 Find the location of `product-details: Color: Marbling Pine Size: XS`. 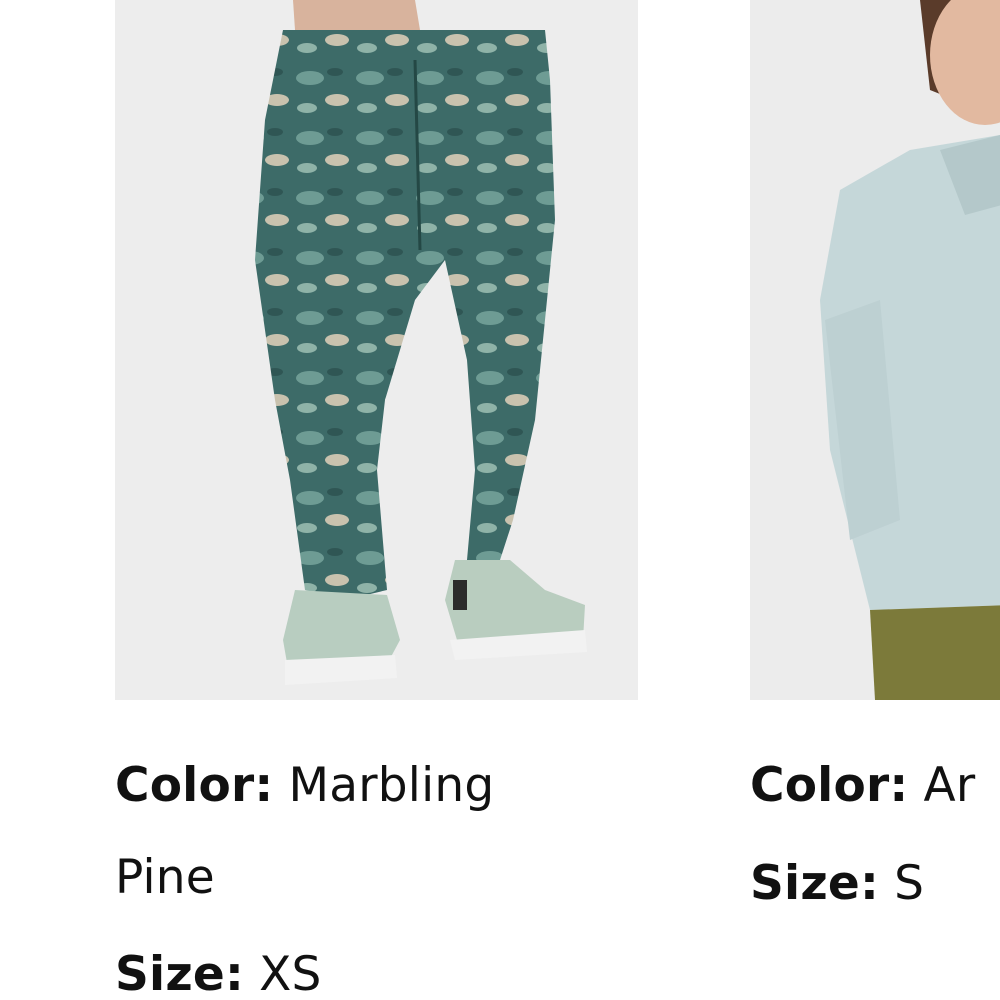

product-details: Color: Marbling Pine Size: XS is located at coordinates (355, 850).